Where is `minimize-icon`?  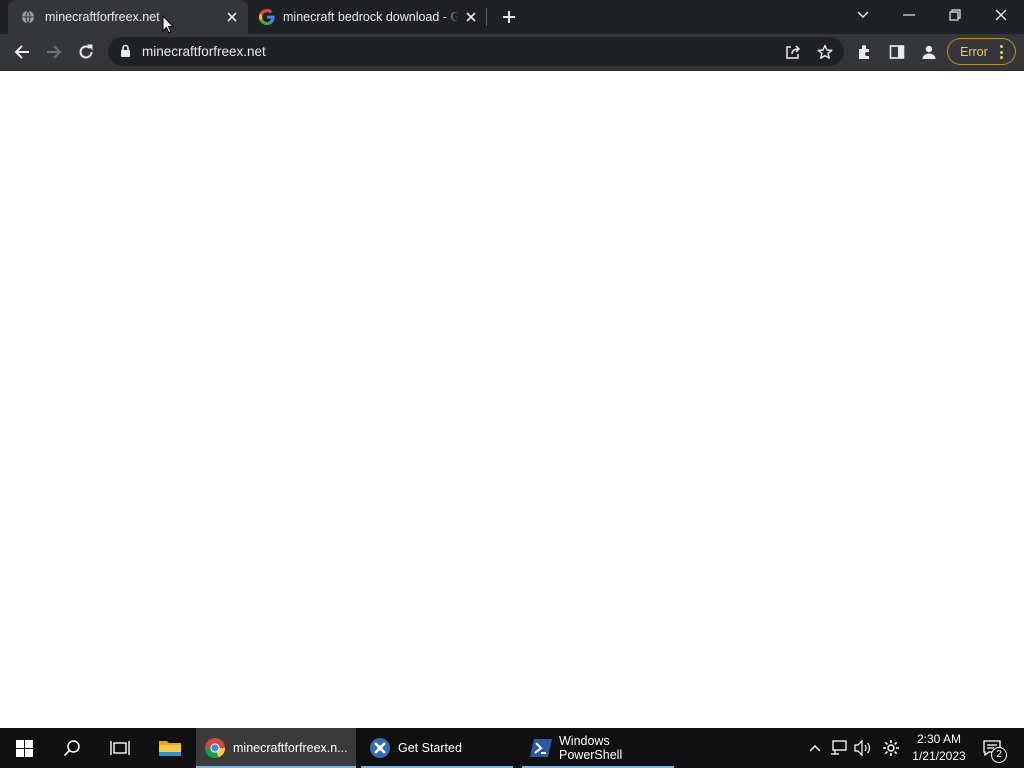
minimize-icon is located at coordinates (909, 15).